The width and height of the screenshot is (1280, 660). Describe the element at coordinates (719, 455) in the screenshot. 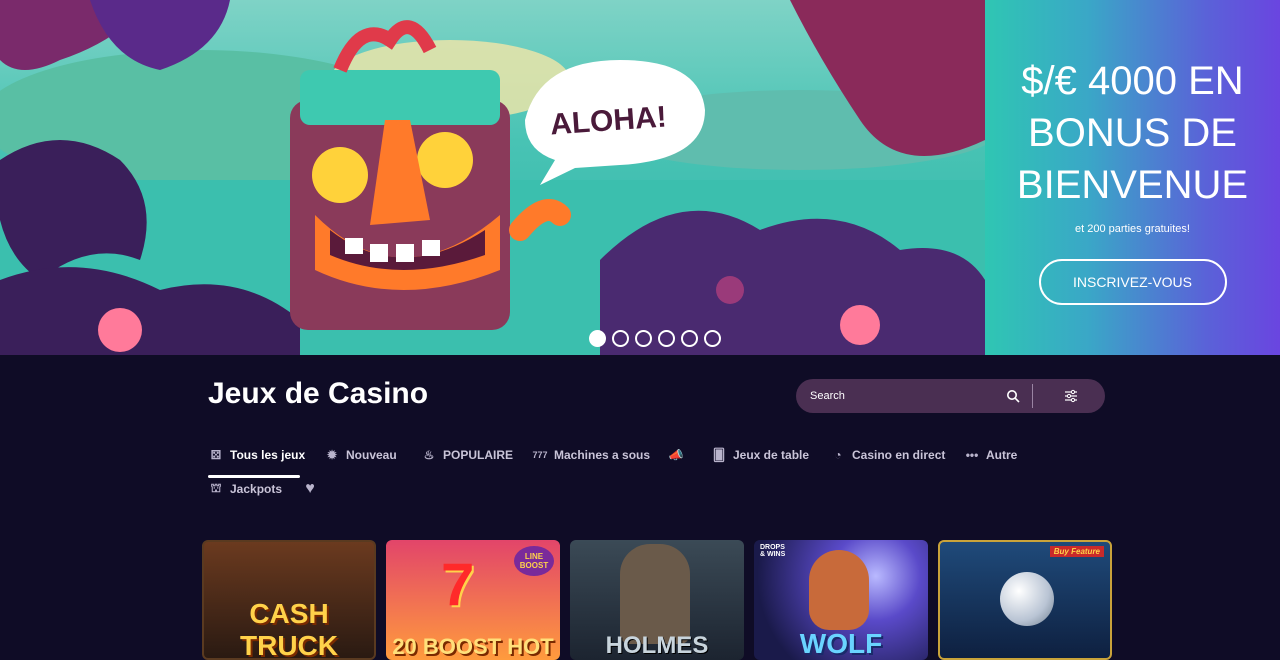

I see `cards-icon: 🂠` at that location.